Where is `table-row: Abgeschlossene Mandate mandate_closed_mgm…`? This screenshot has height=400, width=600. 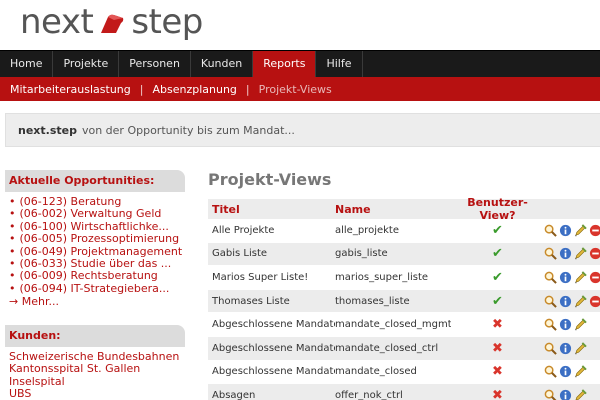
table-row: Abgeschlossene Mandate mandate_closed_mgm… is located at coordinates (404, 325).